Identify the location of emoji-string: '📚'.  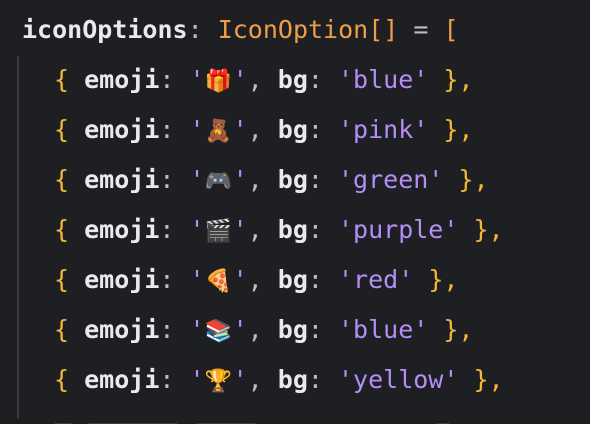
(219, 329).